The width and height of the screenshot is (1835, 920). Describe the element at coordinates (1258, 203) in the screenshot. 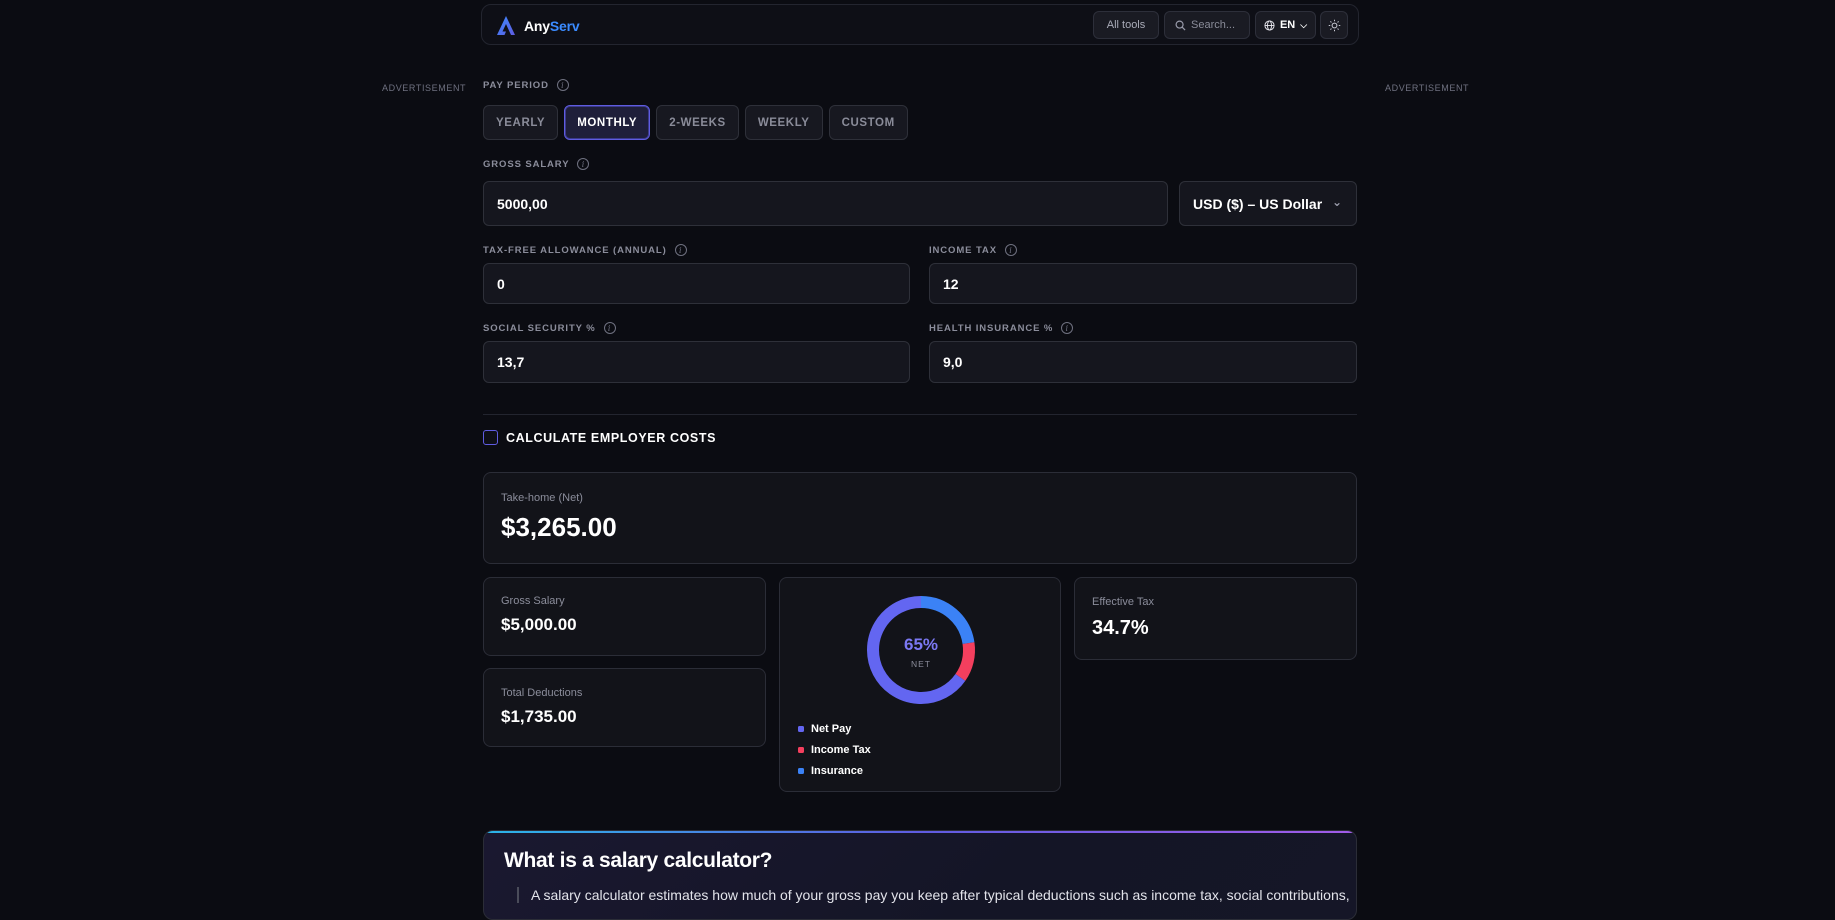

I see `currency-selected-value: USD ($) – US Dollar` at that location.